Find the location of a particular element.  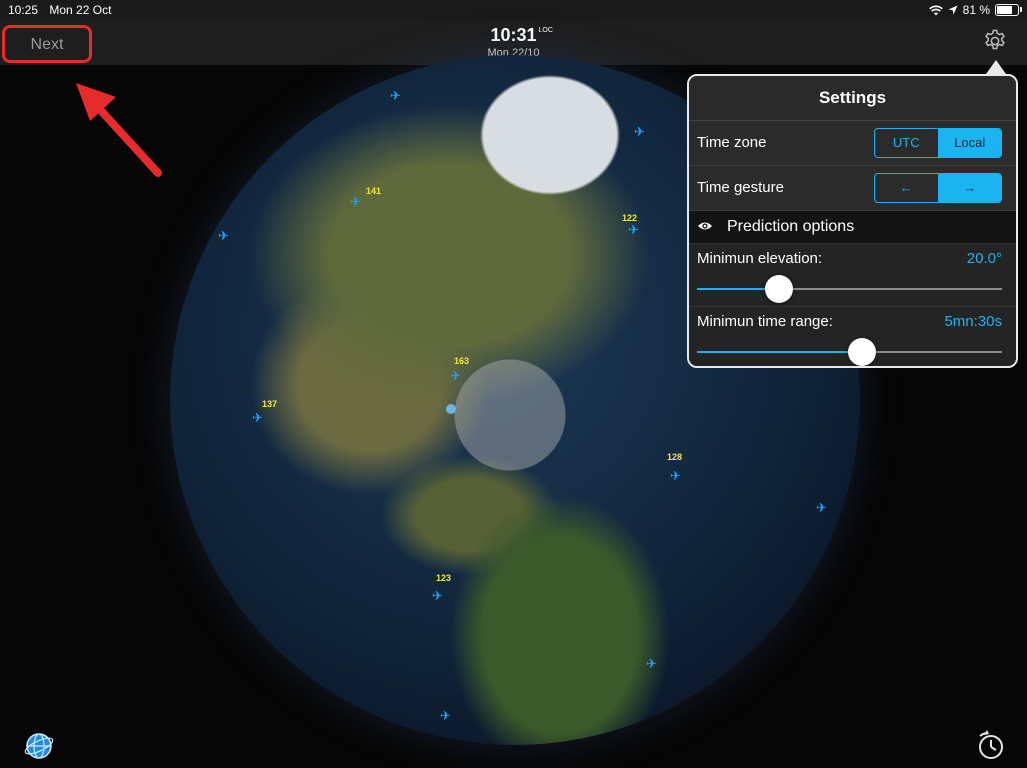

gear-icon is located at coordinates (995, 41).